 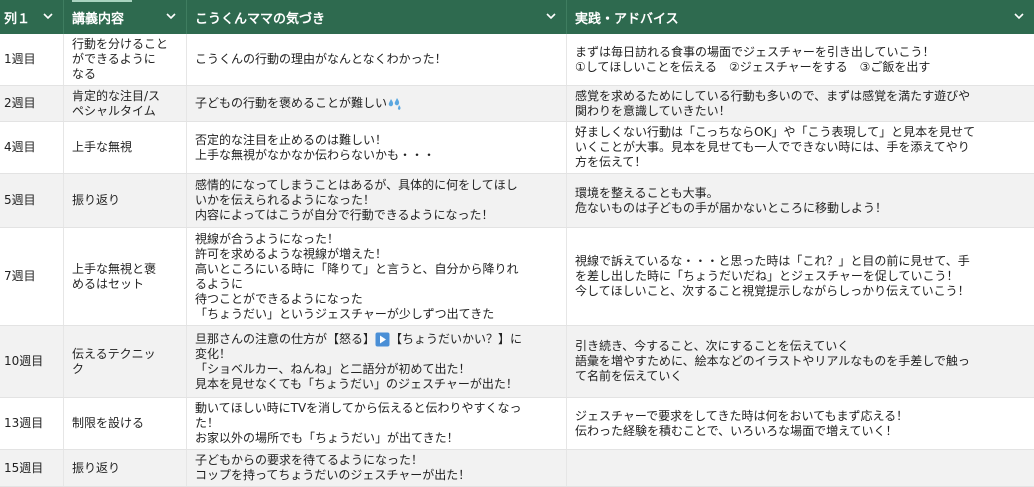 I want to click on column-header-notice: こうくんママの気づき, so click(x=377, y=17).